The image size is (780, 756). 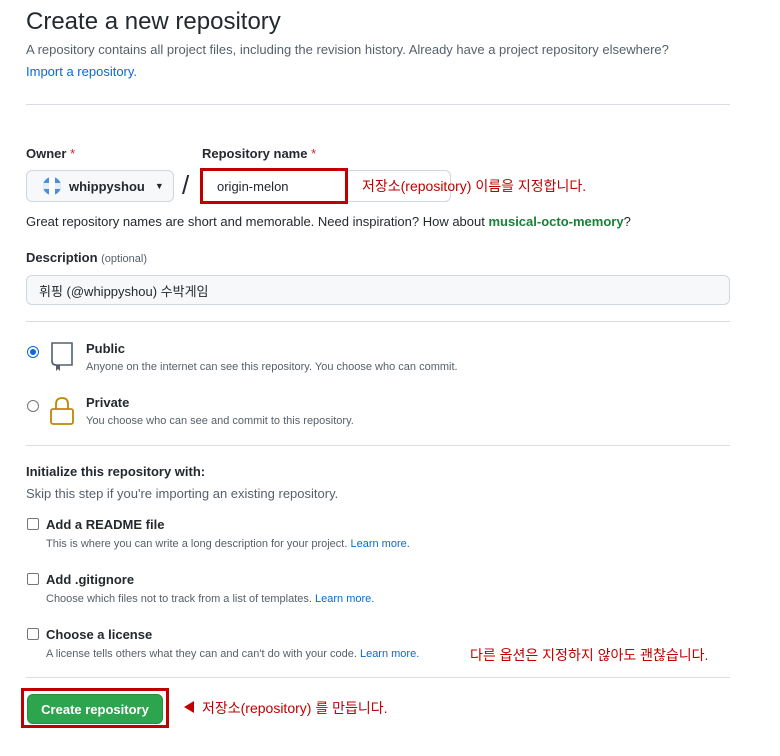 What do you see at coordinates (389, 654) in the screenshot?
I see `license-learn-more-link: Learn more.` at bounding box center [389, 654].